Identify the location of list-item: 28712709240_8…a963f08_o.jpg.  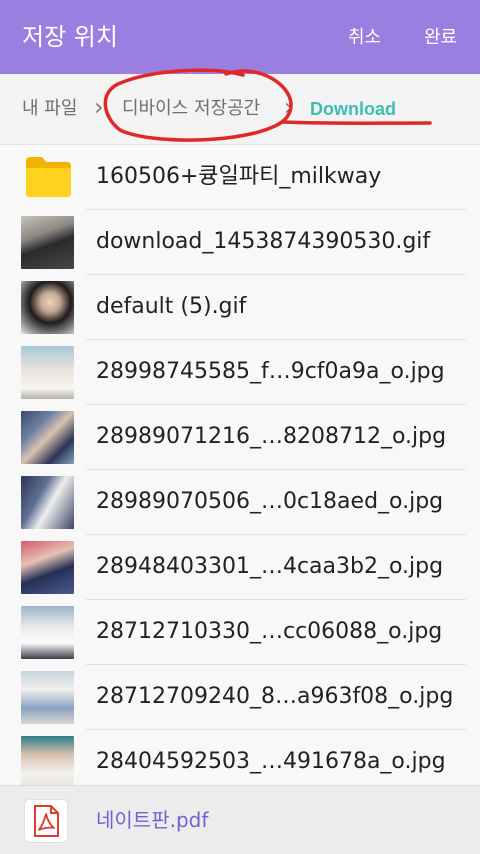
(240, 697).